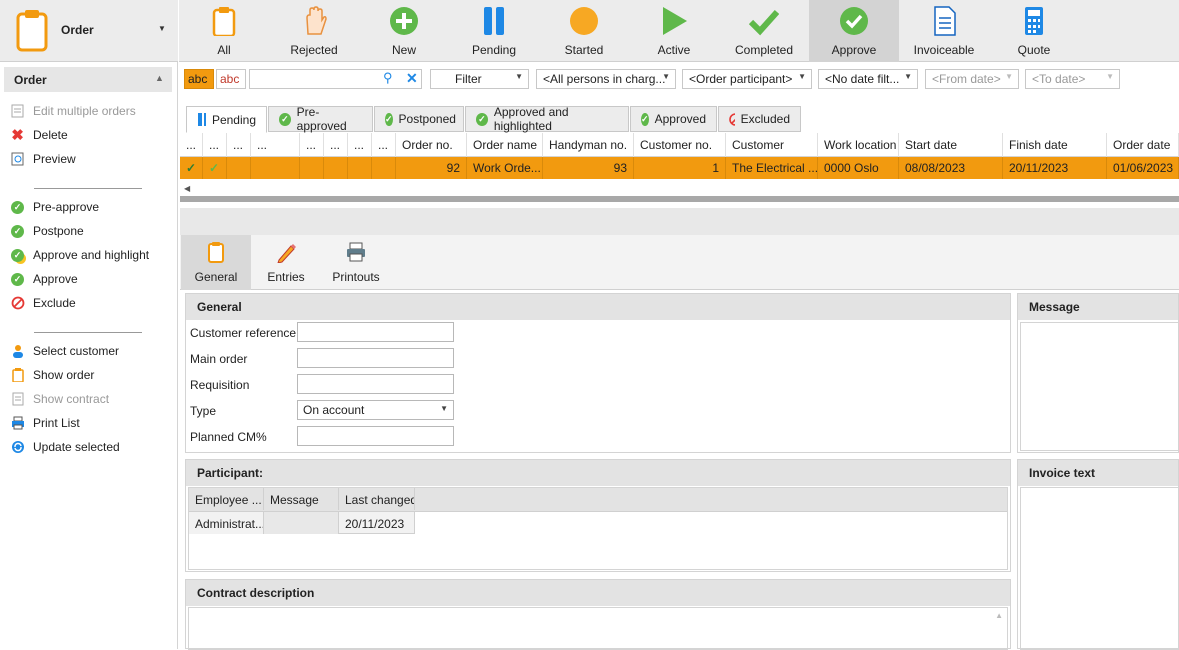  Describe the element at coordinates (228, 437) in the screenshot. I see `field-label: Planned CM%` at that location.